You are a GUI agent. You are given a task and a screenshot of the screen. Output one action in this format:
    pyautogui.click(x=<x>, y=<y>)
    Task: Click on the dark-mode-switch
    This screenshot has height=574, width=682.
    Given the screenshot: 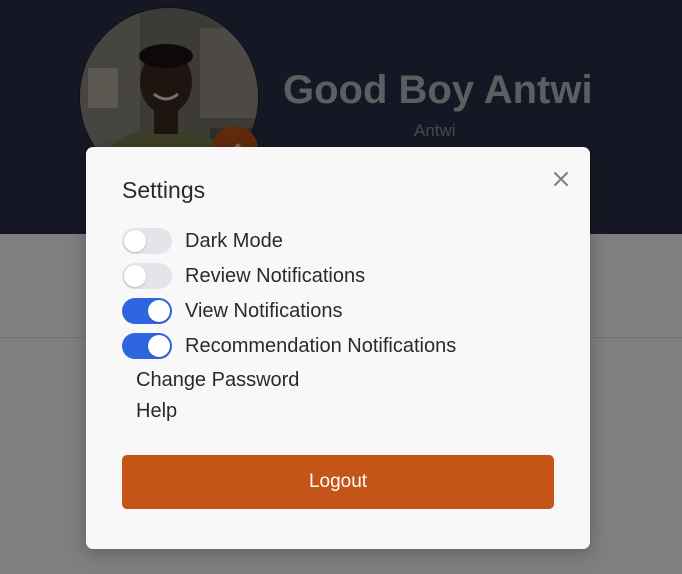 What is the action you would take?
    pyautogui.click(x=147, y=241)
    